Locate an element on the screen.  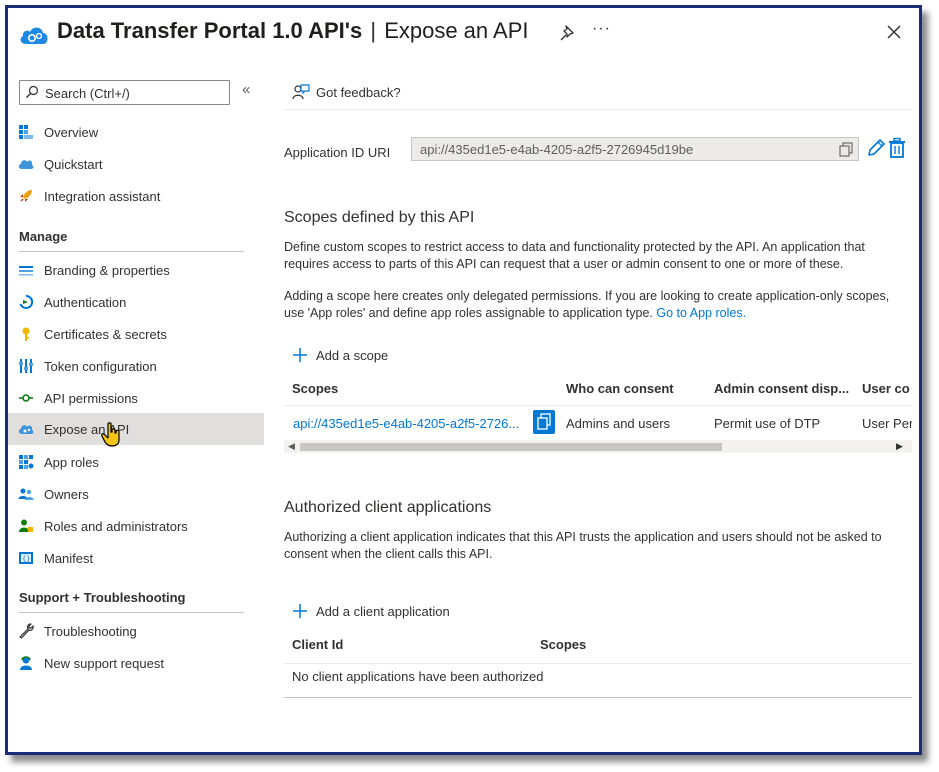
clients-heading: Authorized client applications is located at coordinates (388, 507).